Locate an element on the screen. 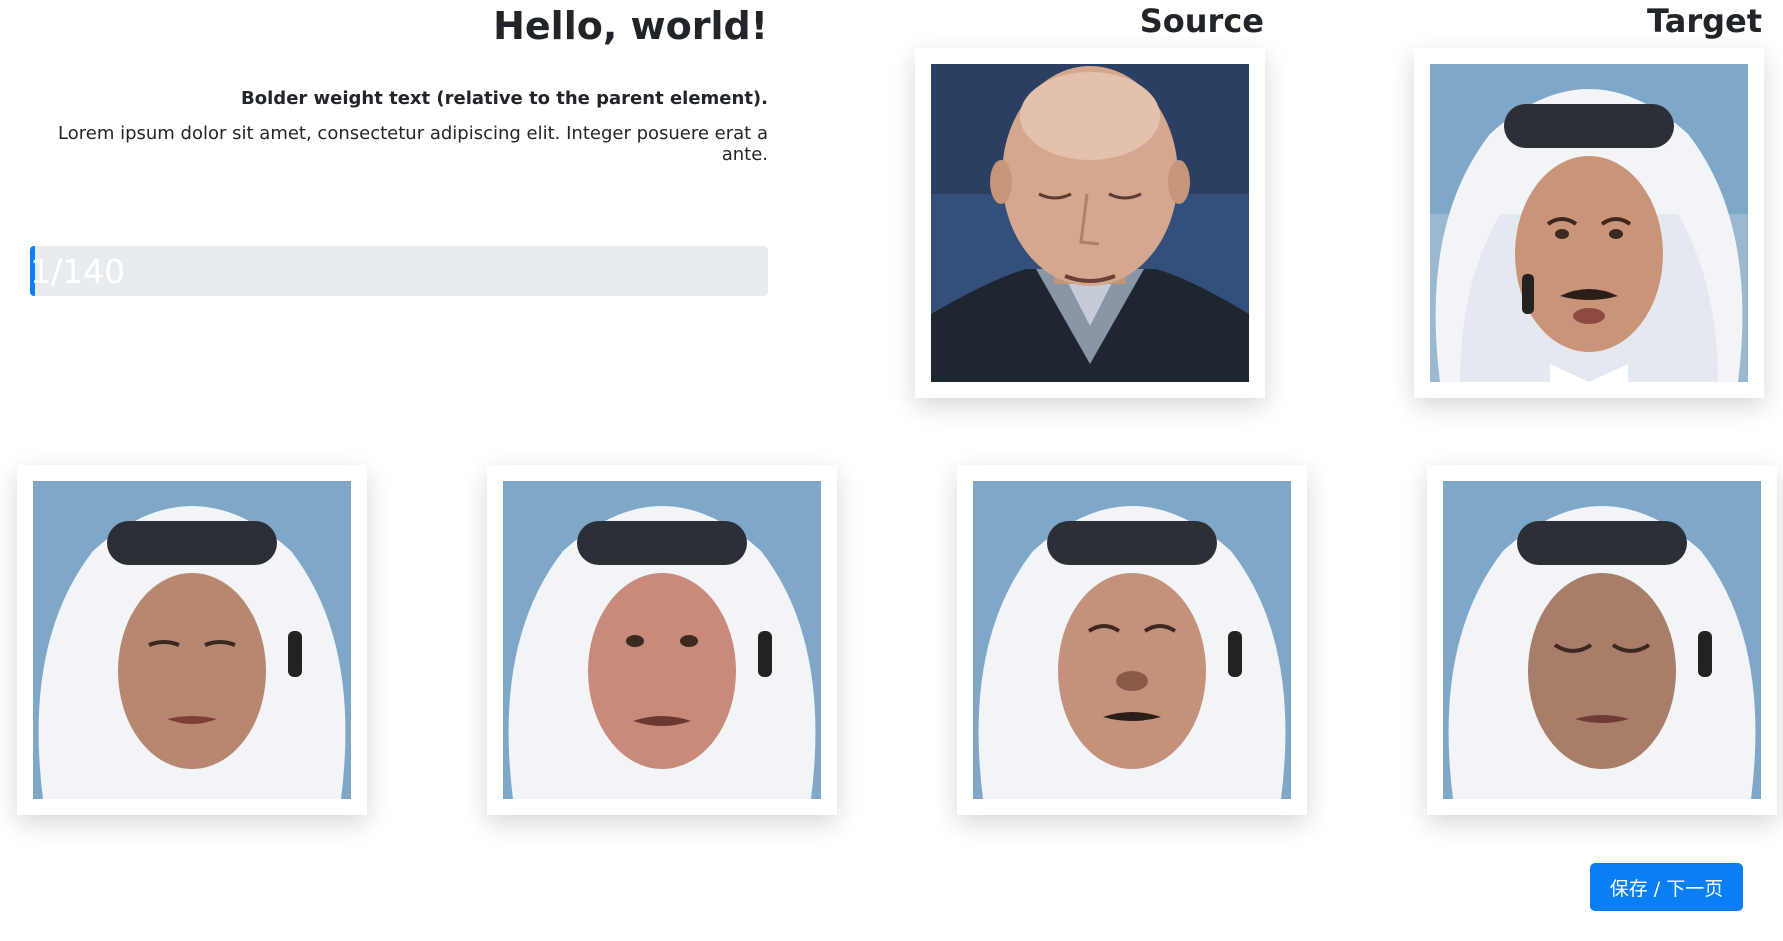 The height and width of the screenshot is (941, 1783). progress-bar-track: 1/140 is located at coordinates (399, 271).